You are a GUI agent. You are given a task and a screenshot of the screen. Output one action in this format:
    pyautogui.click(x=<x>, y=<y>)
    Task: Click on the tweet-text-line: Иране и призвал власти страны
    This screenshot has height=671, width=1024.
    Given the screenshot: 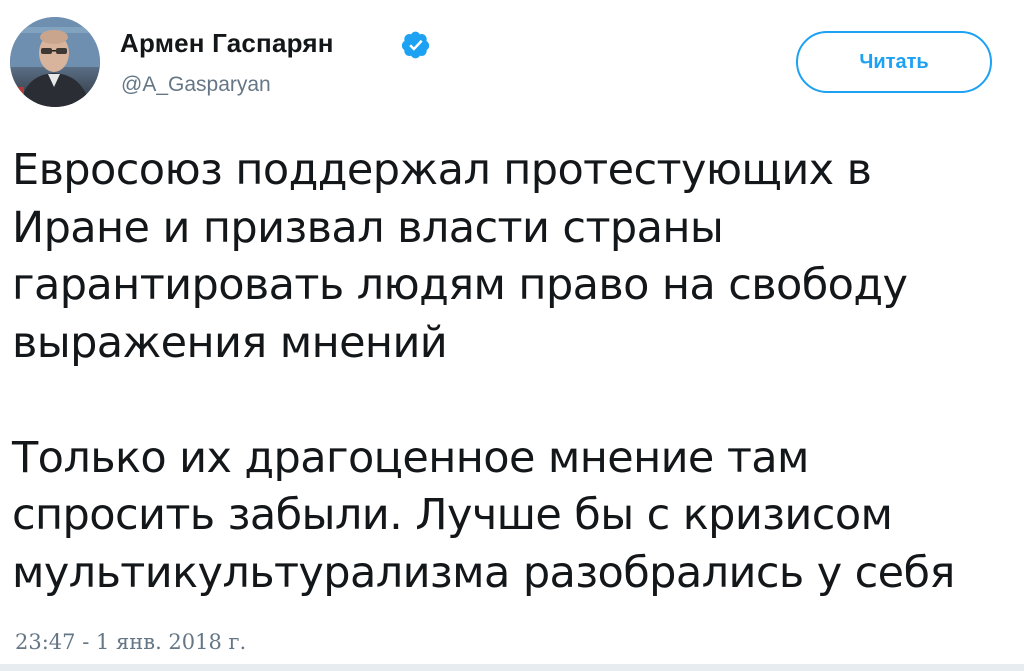 What is the action you would take?
    pyautogui.click(x=368, y=227)
    